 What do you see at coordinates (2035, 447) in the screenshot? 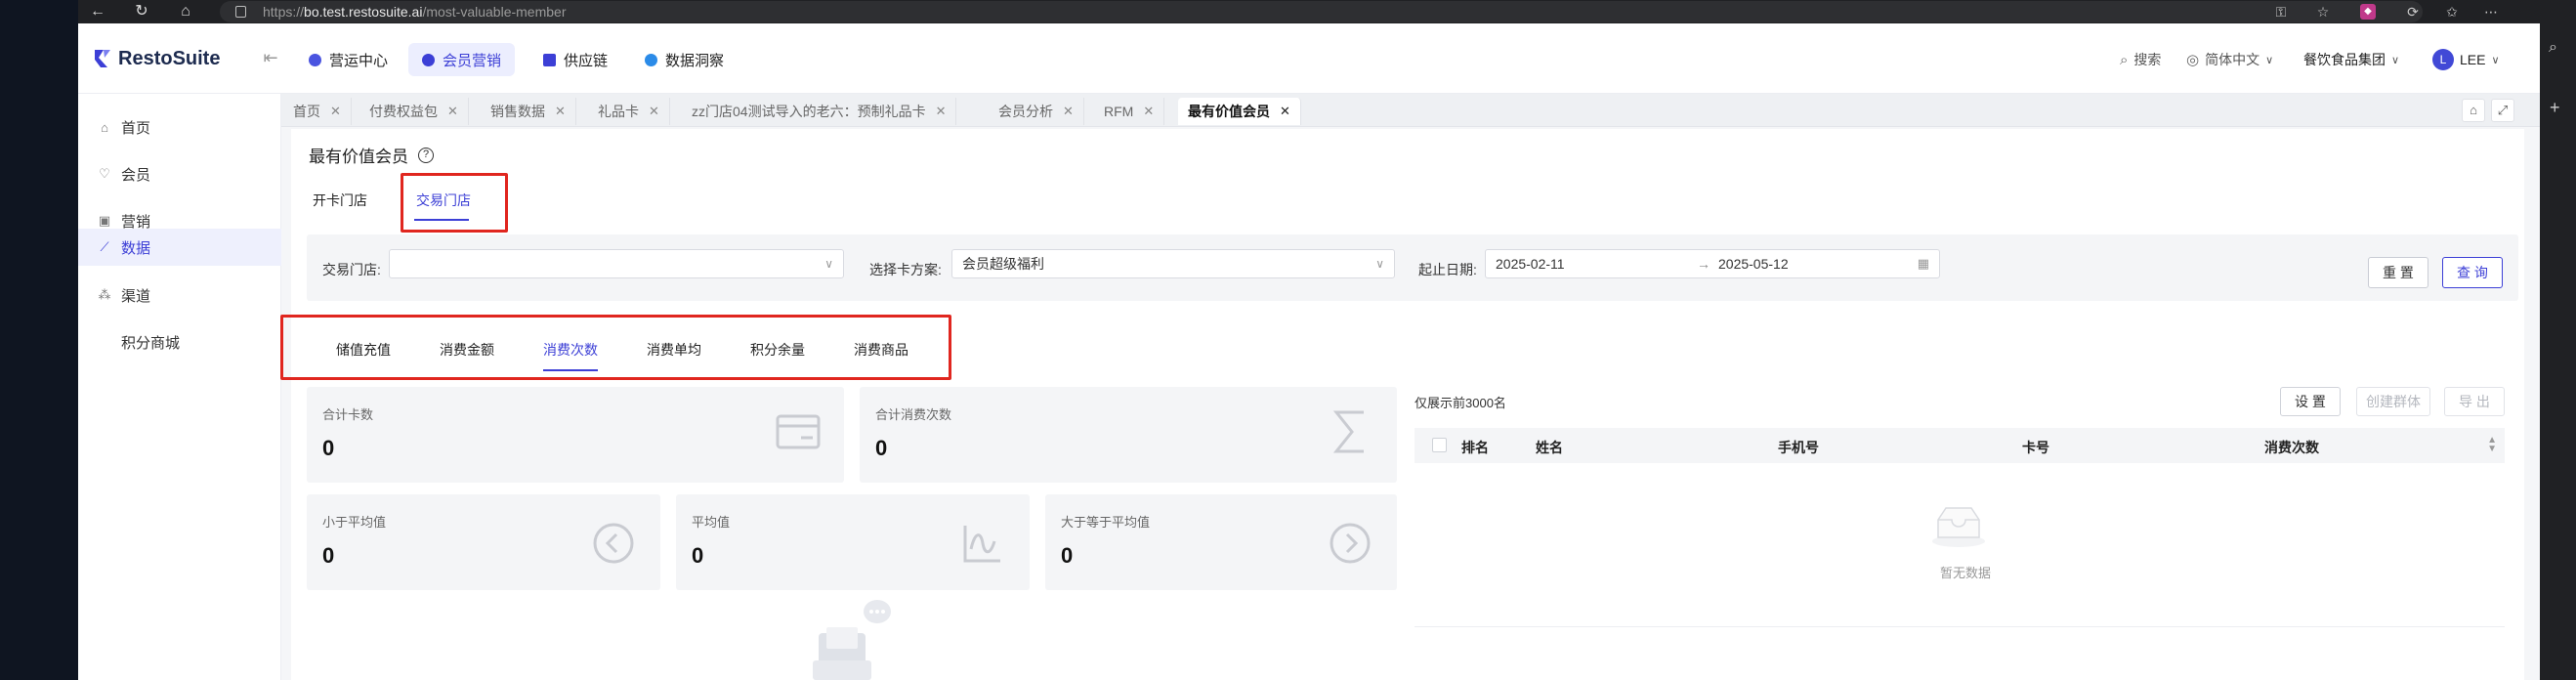
I see `column-card-number: 卡号` at bounding box center [2035, 447].